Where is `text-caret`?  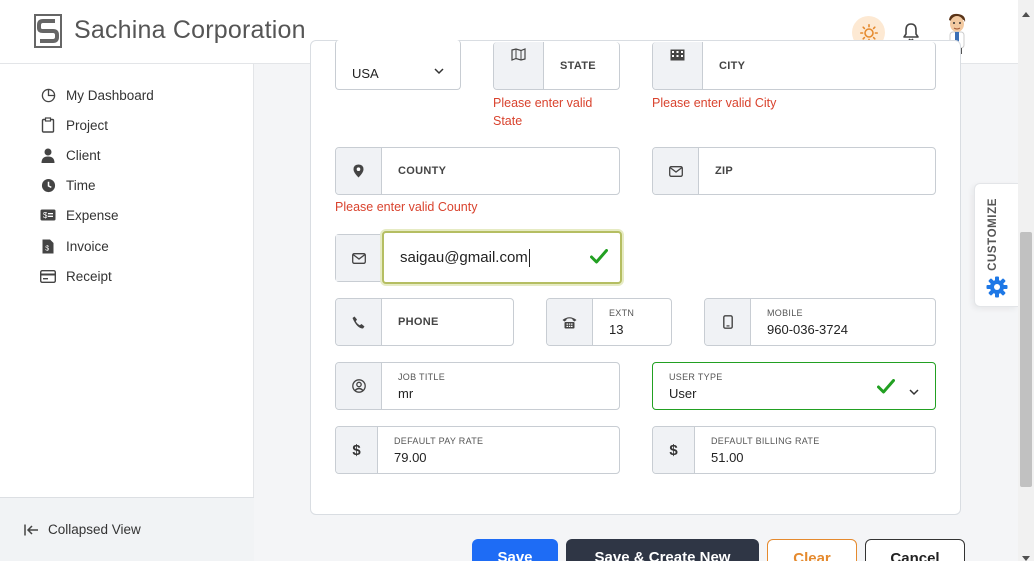
text-caret is located at coordinates (529, 257).